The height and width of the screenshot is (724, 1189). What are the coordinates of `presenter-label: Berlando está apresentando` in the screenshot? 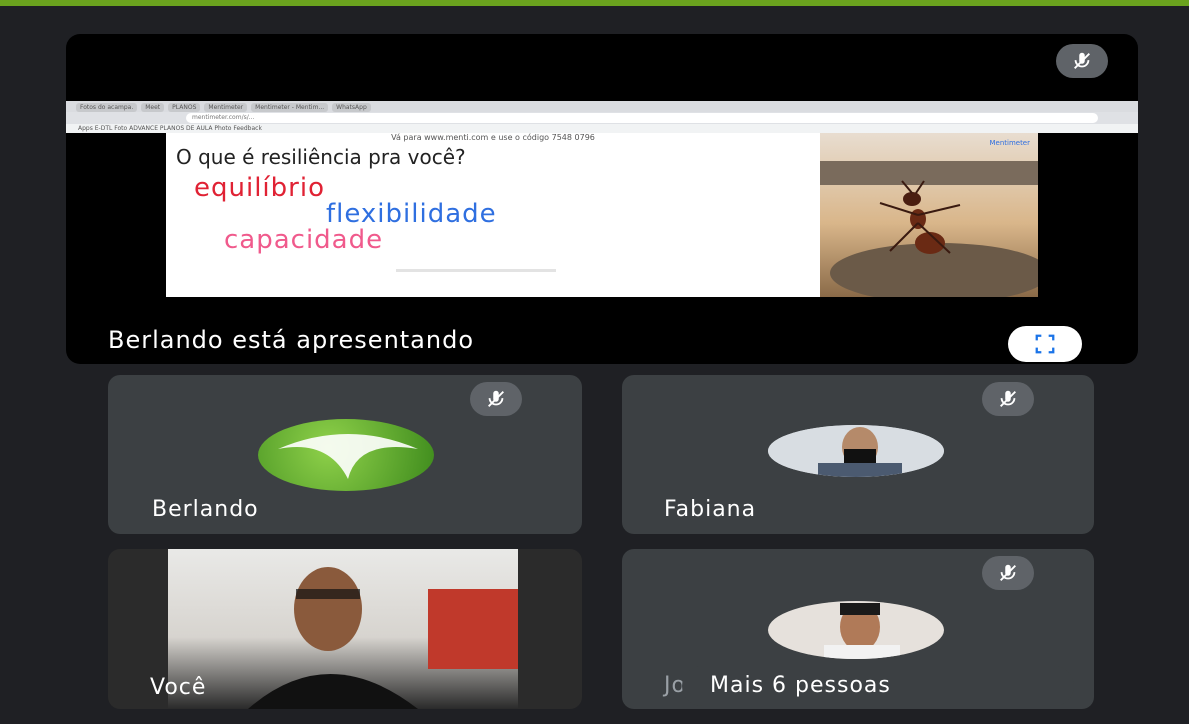 It's located at (291, 340).